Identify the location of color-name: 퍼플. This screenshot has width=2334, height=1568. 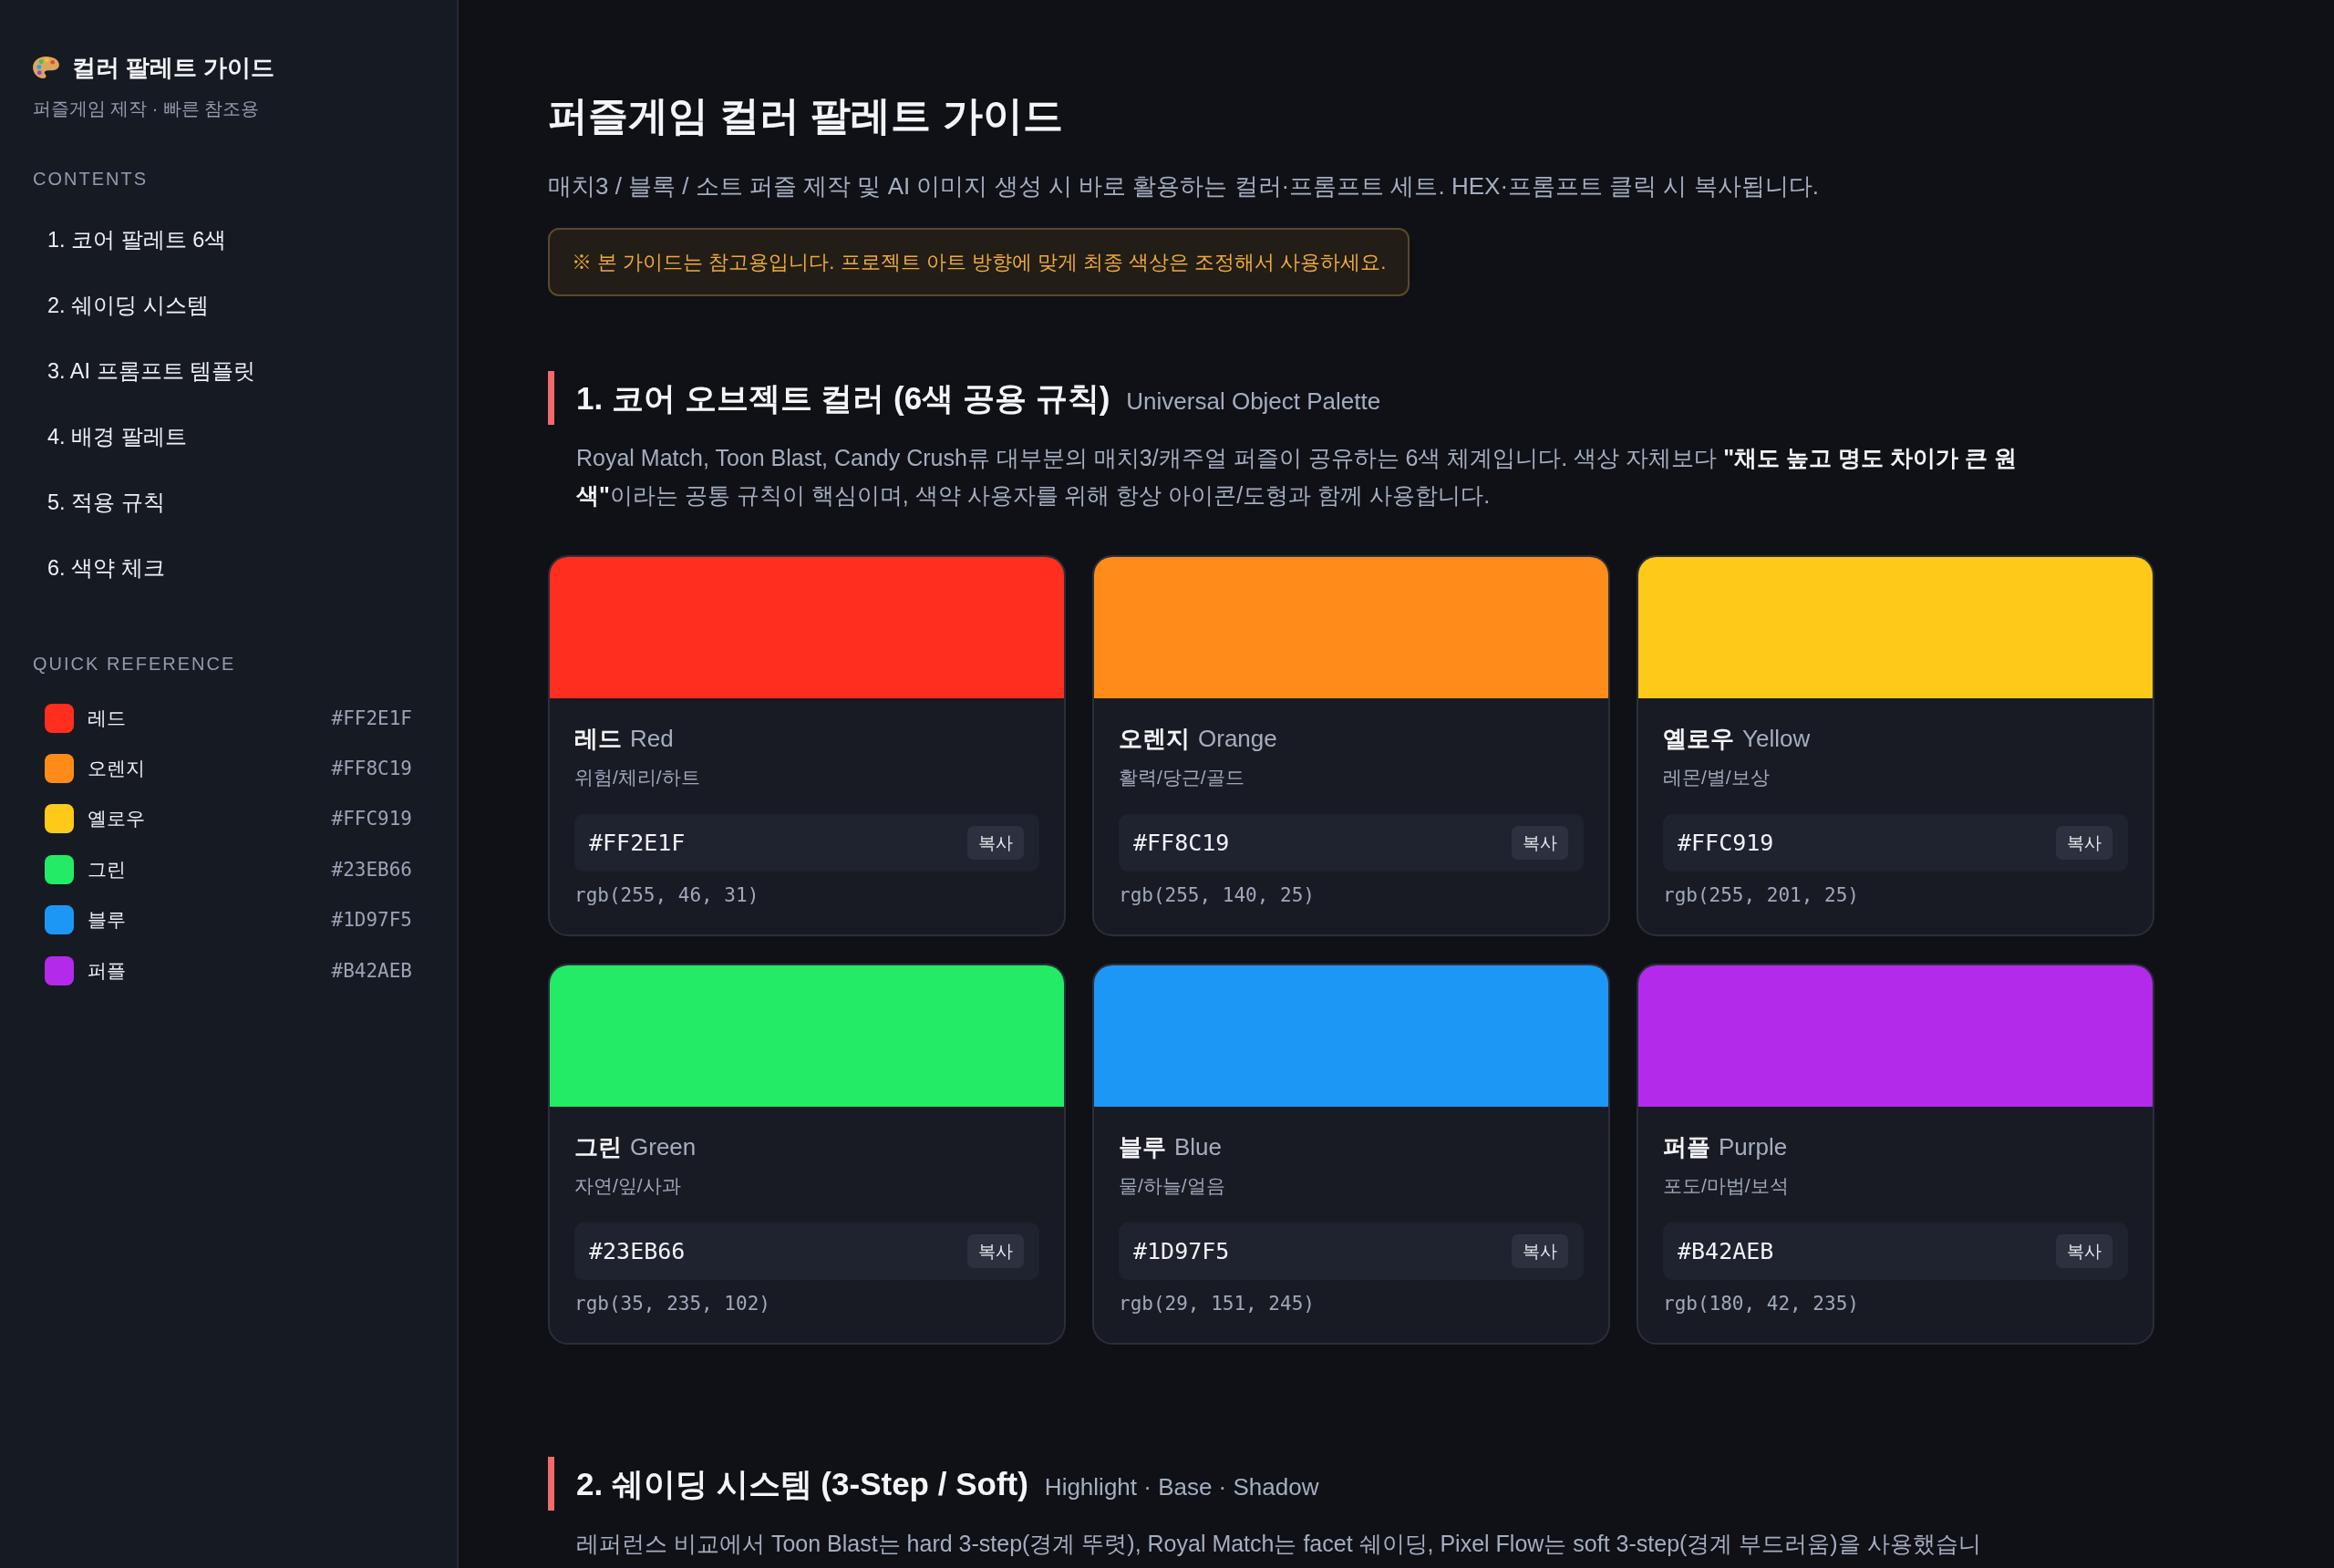
(107, 970).